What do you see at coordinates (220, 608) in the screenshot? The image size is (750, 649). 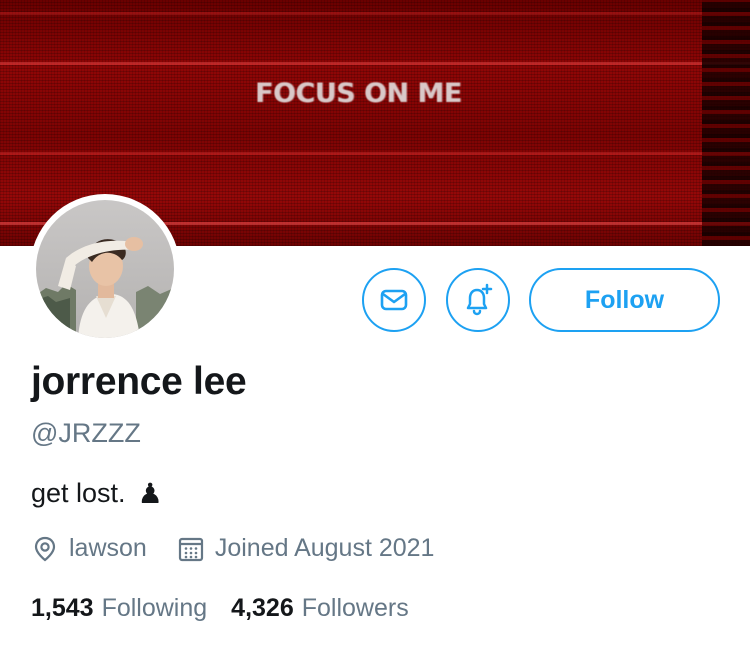 I see `profile-stats: 1,543 Following 4,326 Followers` at bounding box center [220, 608].